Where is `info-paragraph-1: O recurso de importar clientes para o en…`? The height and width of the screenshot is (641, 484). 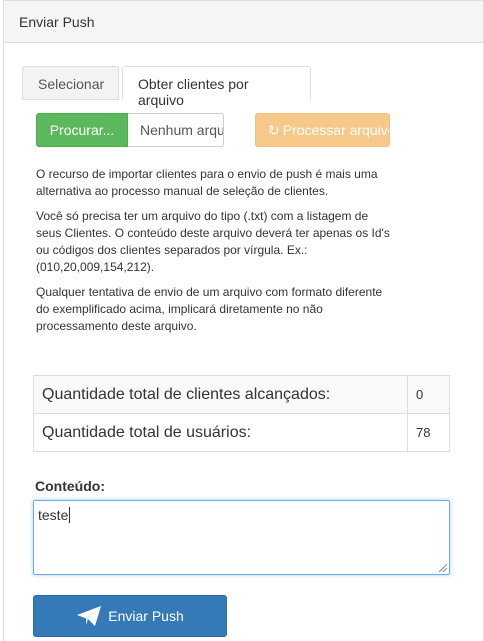 info-paragraph-1: O recurso de importar clientes para o en… is located at coordinates (207, 182).